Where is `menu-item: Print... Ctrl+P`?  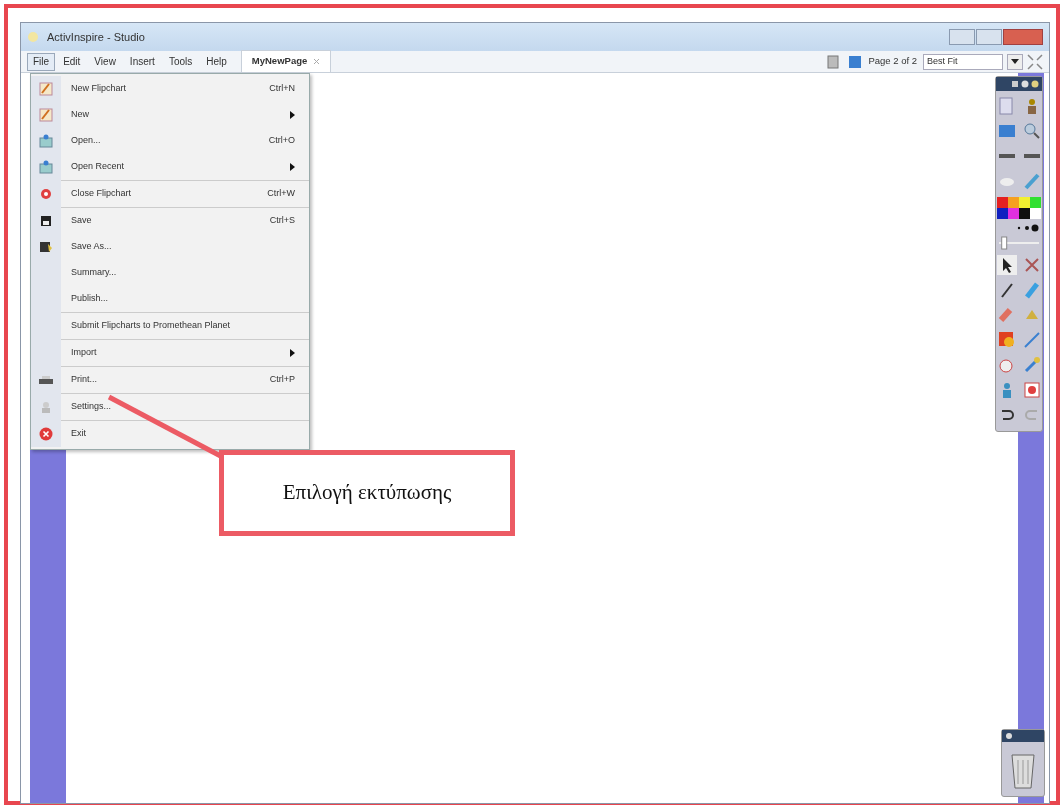
menu-item: Print... Ctrl+P is located at coordinates (170, 380).